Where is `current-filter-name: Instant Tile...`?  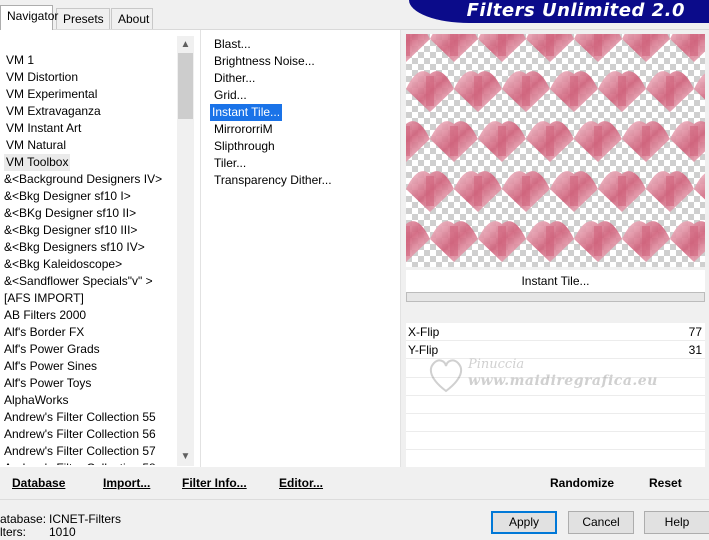 current-filter-name: Instant Tile... is located at coordinates (555, 281).